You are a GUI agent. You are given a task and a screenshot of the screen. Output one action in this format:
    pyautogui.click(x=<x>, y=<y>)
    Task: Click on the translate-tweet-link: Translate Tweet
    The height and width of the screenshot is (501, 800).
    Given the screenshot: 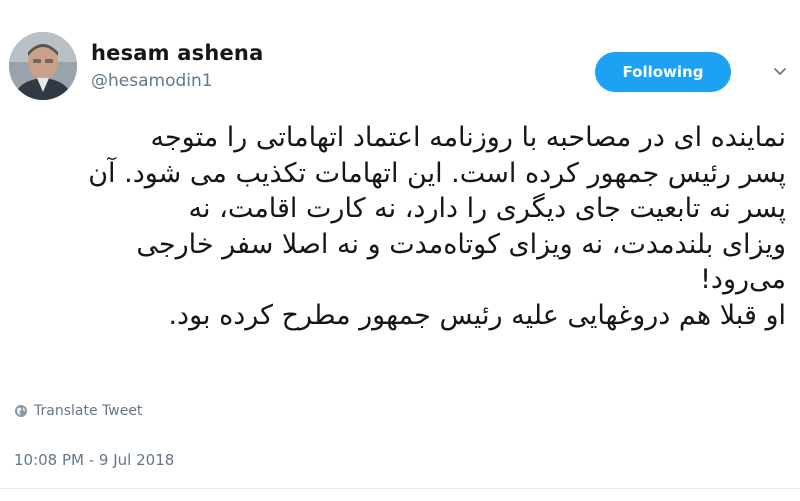 What is the action you would take?
    pyautogui.click(x=78, y=411)
    